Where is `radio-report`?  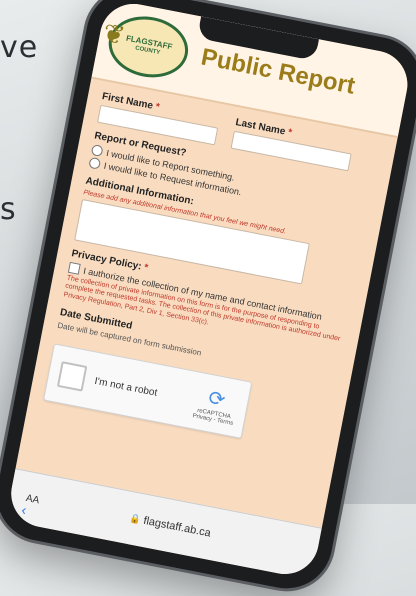 radio-report is located at coordinates (97, 150).